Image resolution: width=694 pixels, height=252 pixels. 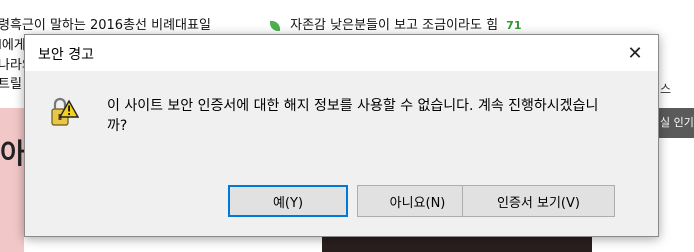 I want to click on view-certificate-button: 인증서 보기(V), so click(x=538, y=201).